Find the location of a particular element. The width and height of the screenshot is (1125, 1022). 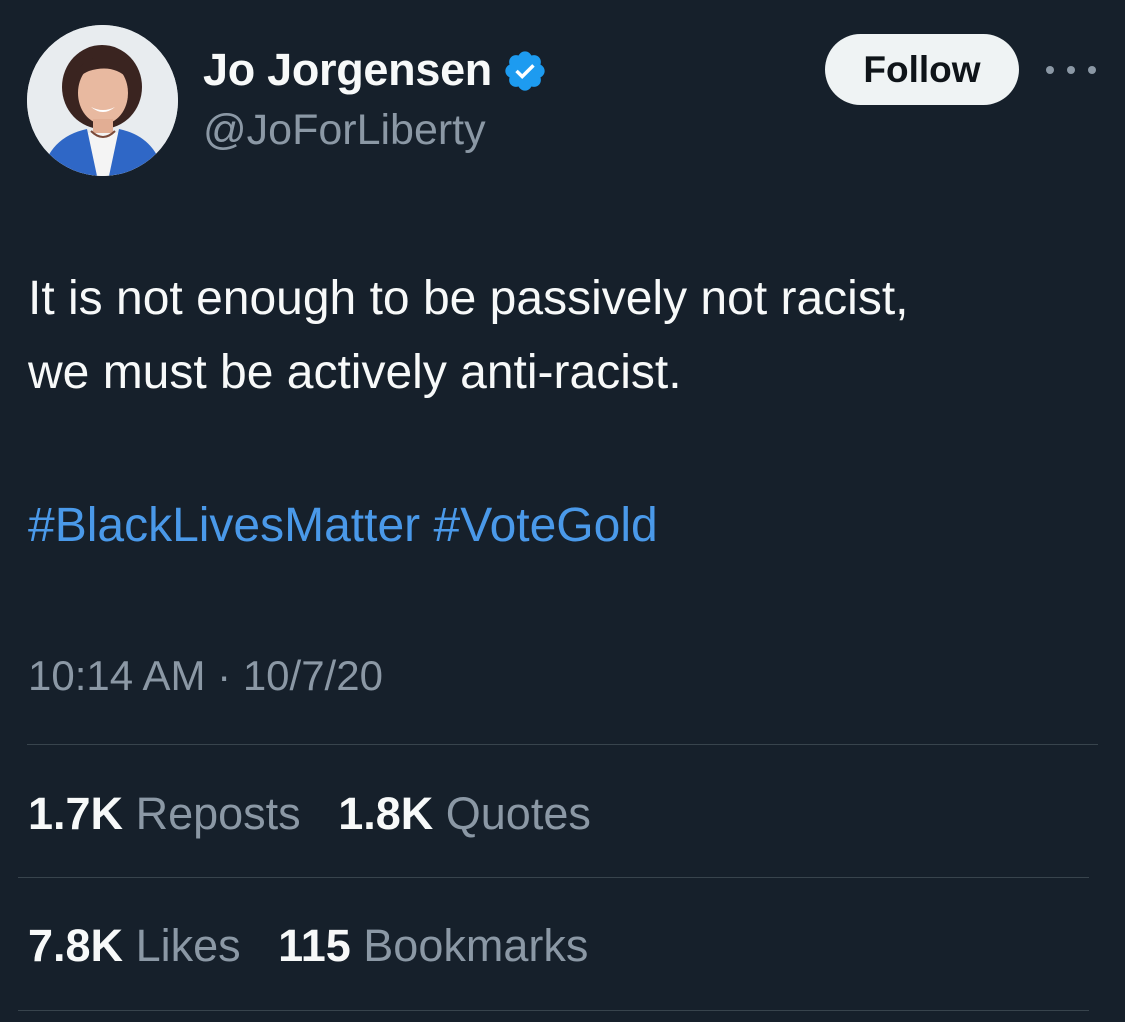

quotes-label: Quotes is located at coordinates (518, 813).